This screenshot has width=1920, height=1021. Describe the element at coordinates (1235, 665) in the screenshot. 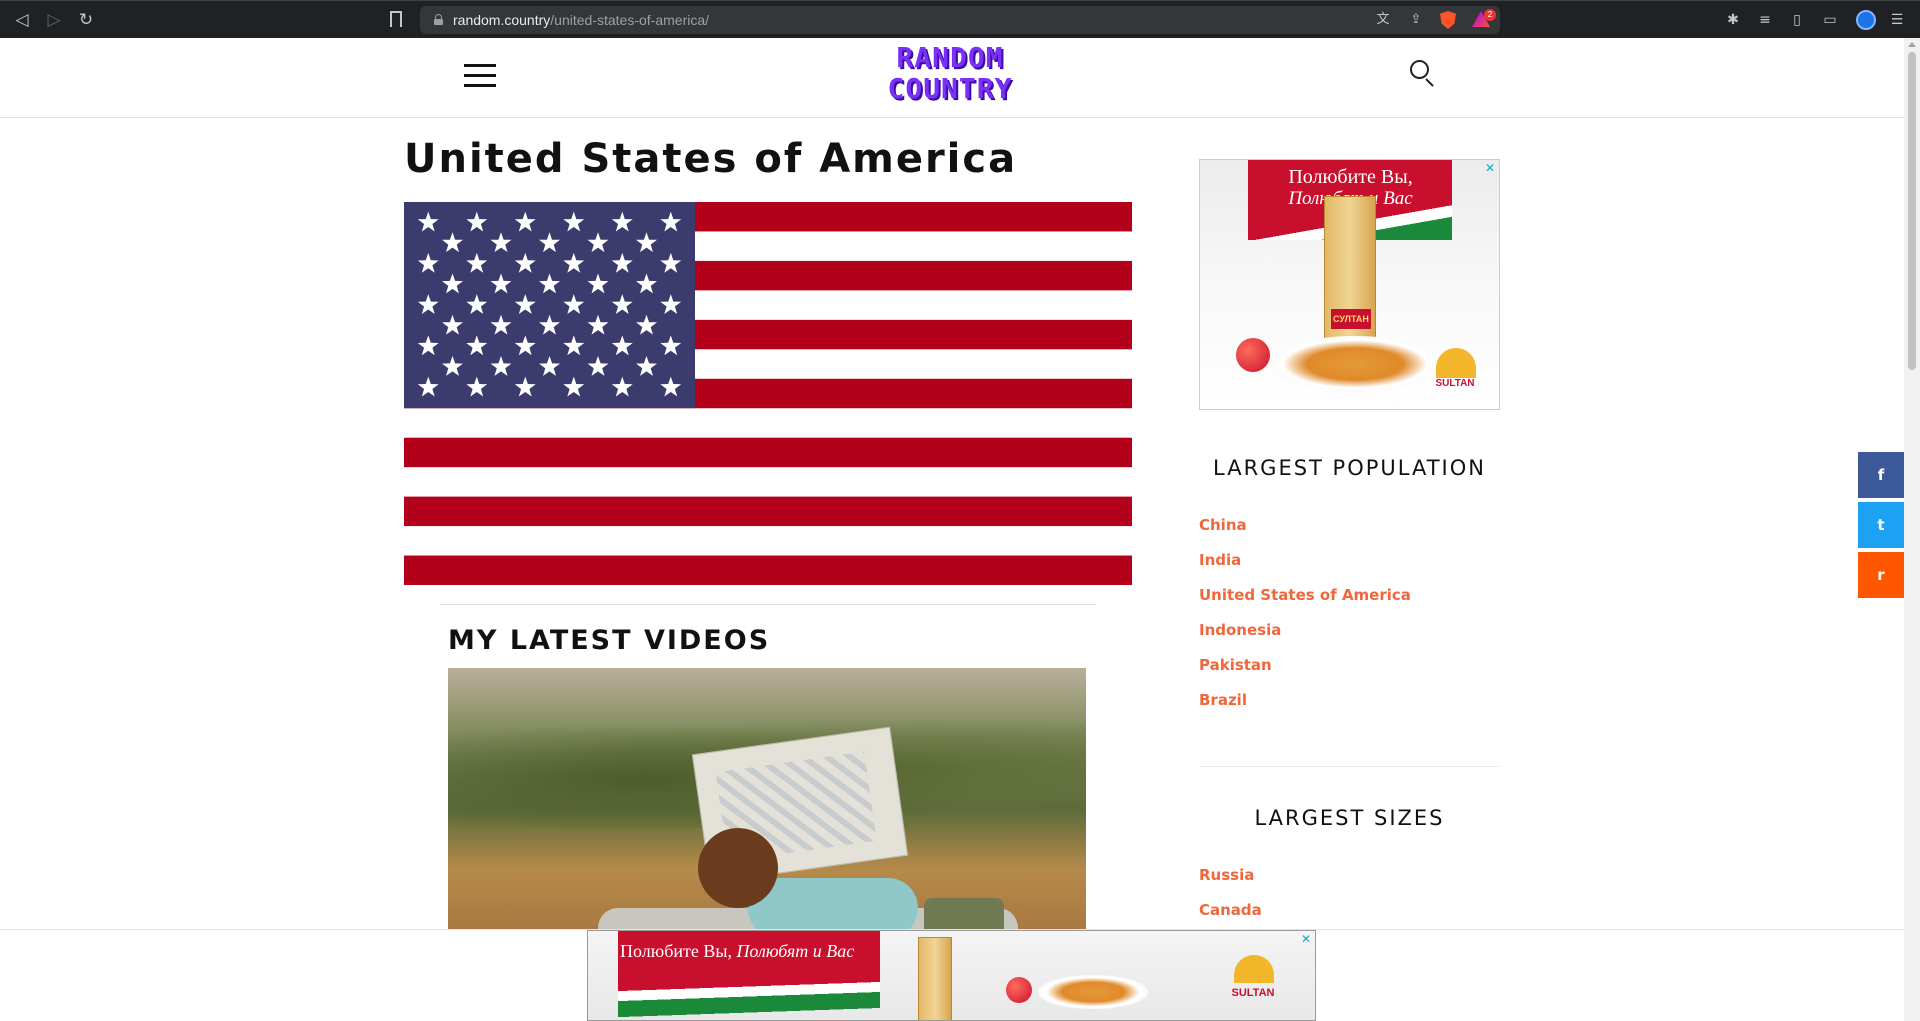

I see `population-link-pakistan: Pakistan` at that location.